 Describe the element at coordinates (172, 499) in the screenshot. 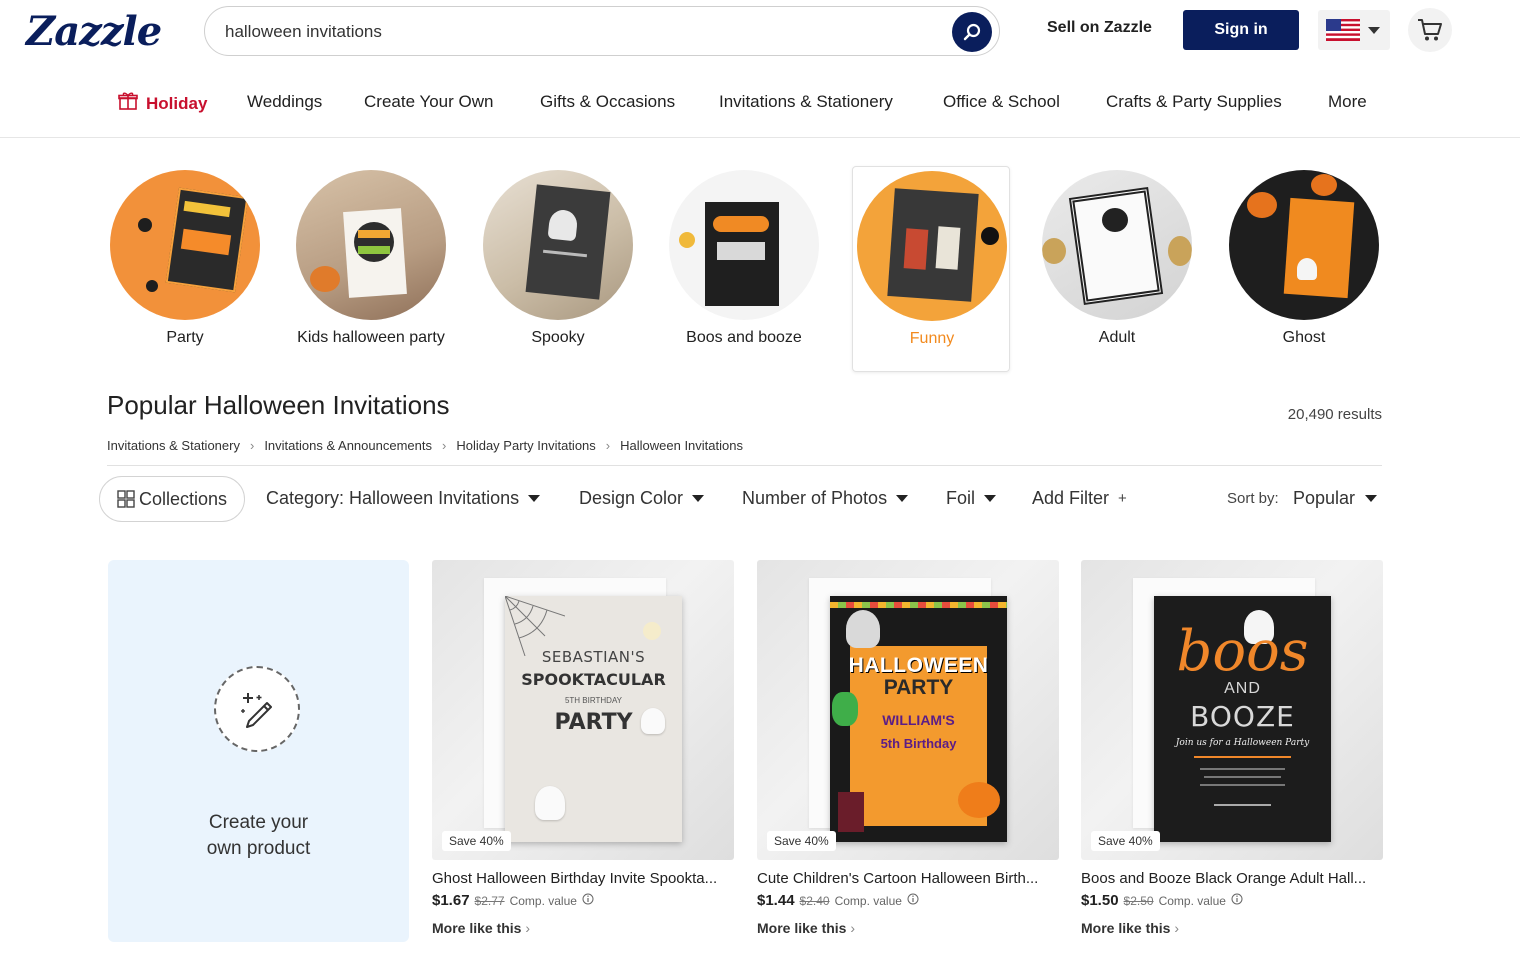

I see `collections-button: Collections` at that location.